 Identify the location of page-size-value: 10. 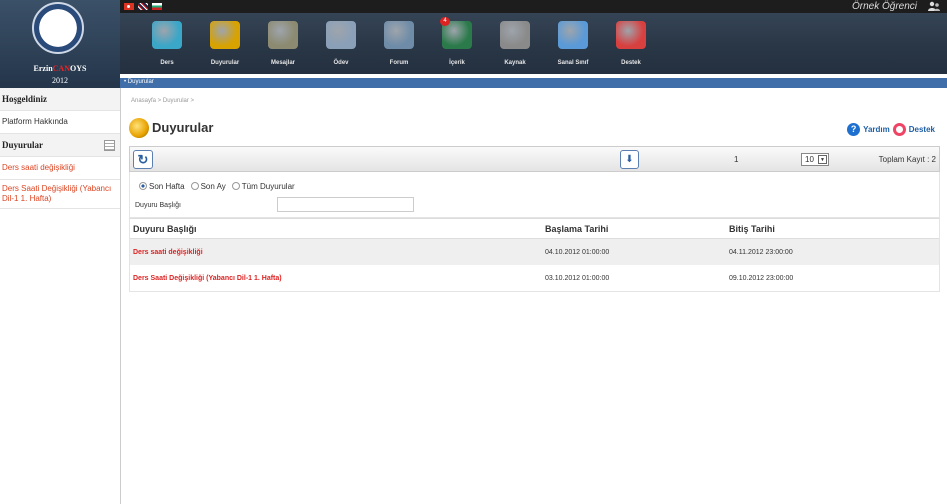
(809, 159).